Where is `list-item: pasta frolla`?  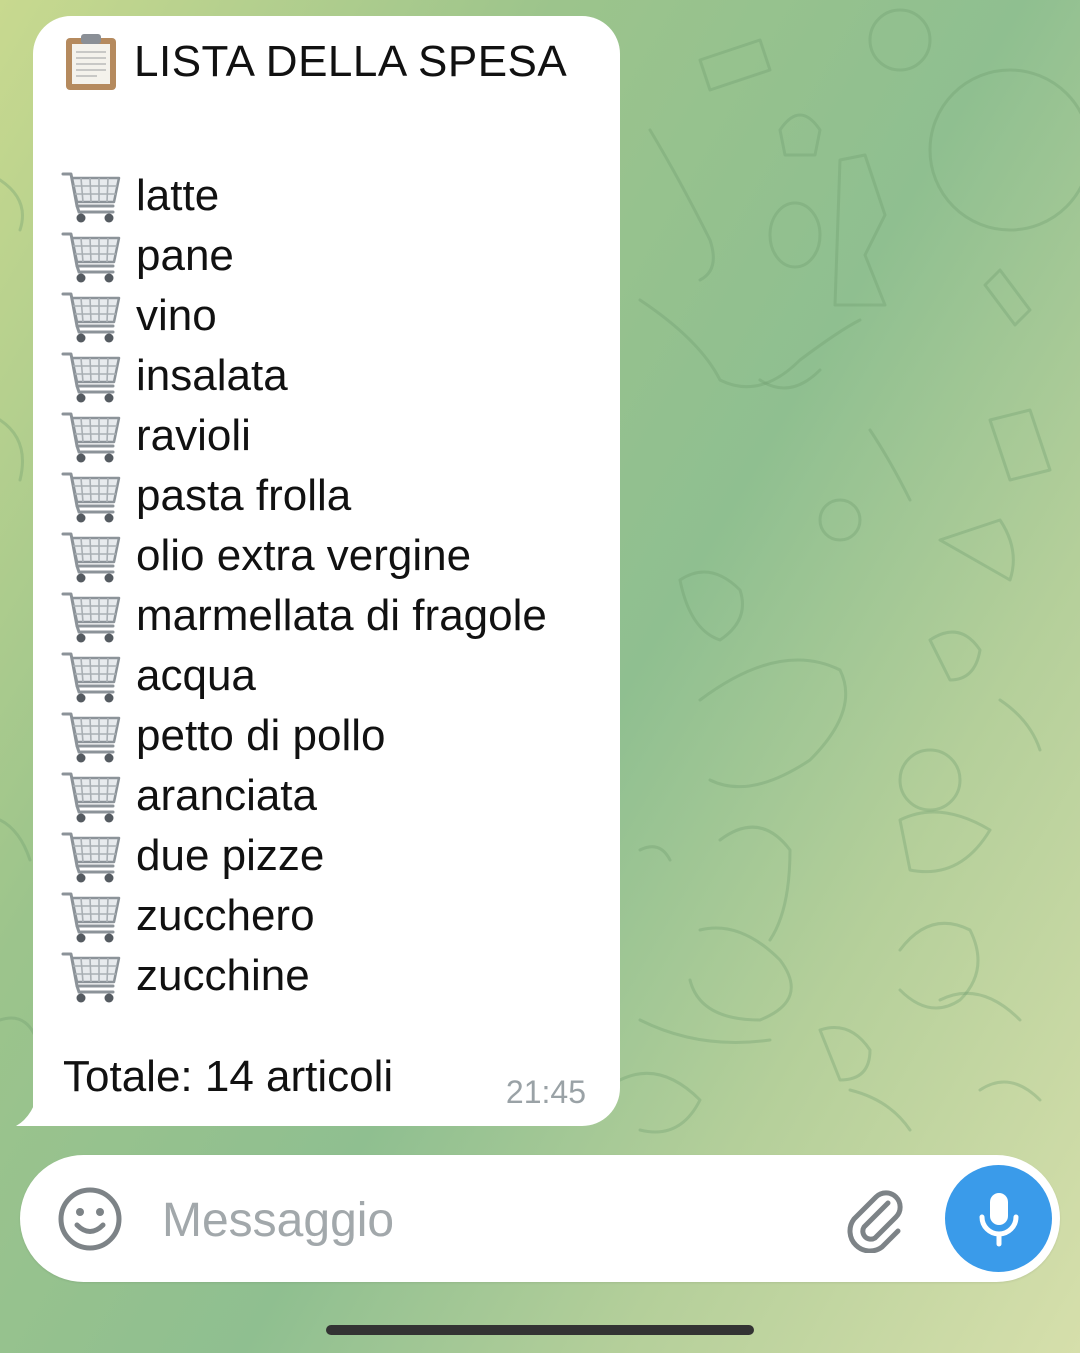
list-item: pasta frolla is located at coordinates (304, 496).